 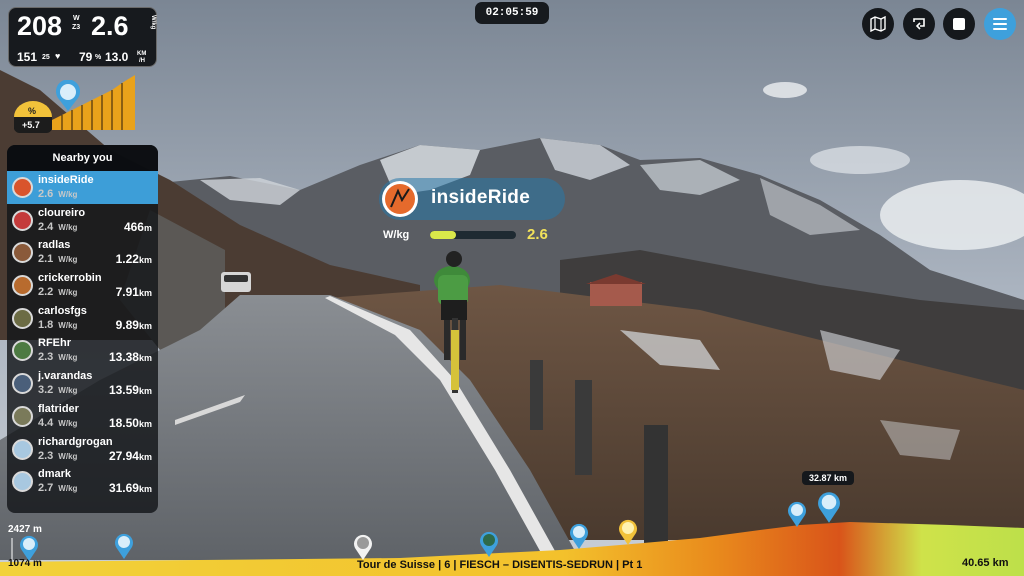 What do you see at coordinates (54, 245) in the screenshot?
I see `rider-name: radlas` at bounding box center [54, 245].